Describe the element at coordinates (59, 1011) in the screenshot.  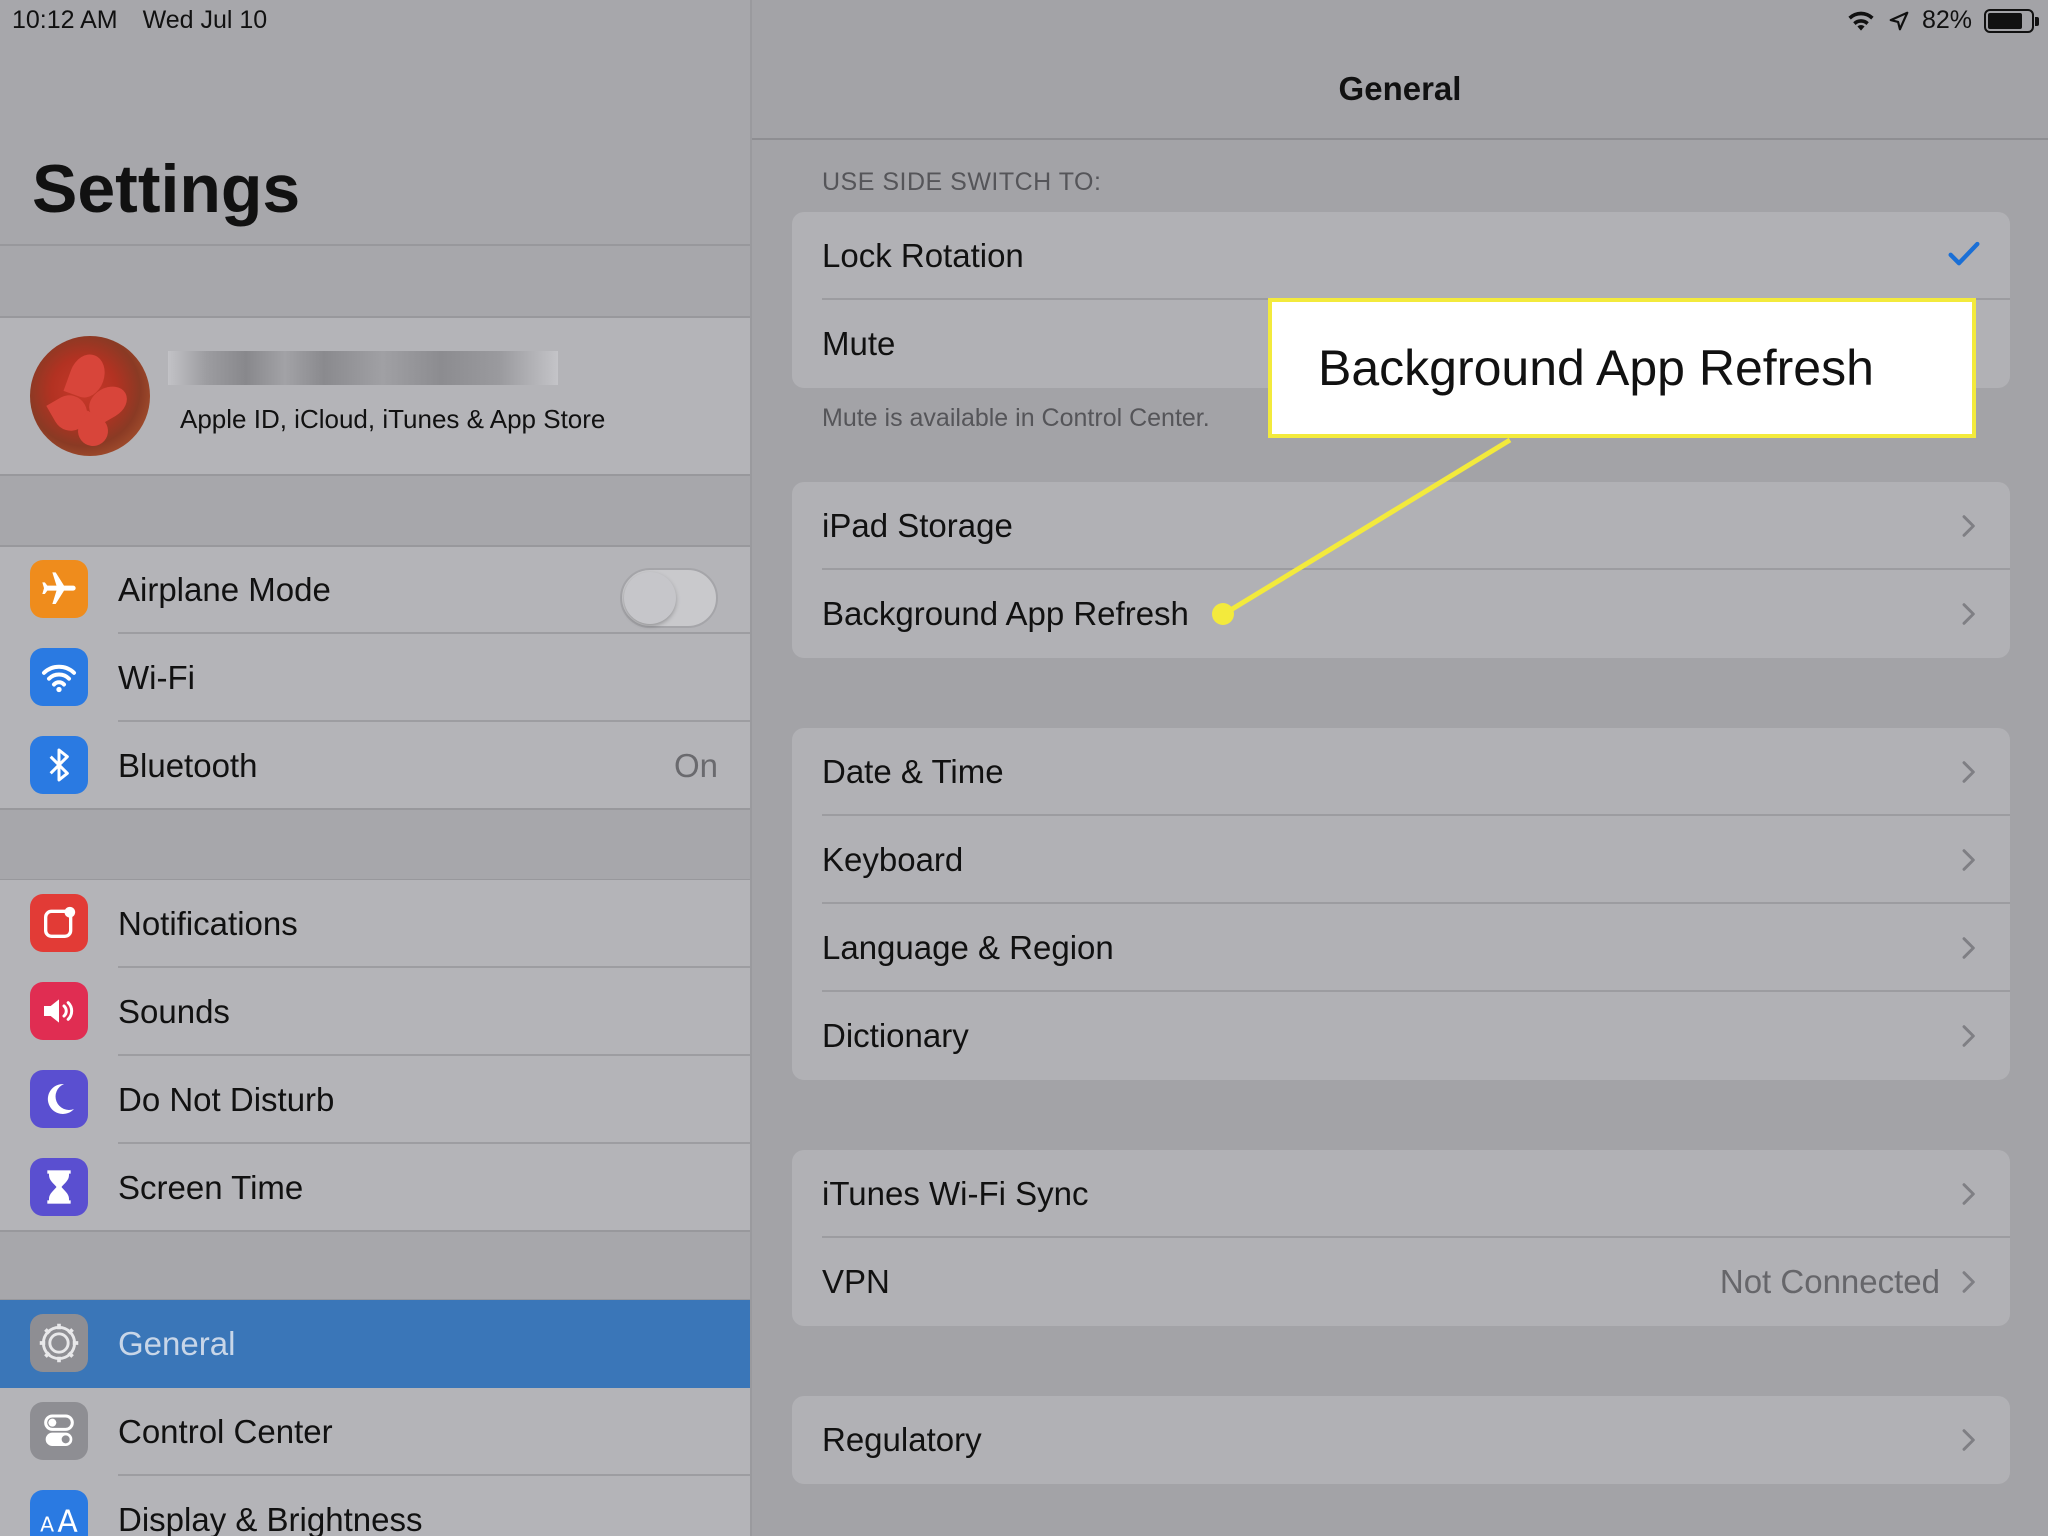
I see `speaker-icon` at that location.